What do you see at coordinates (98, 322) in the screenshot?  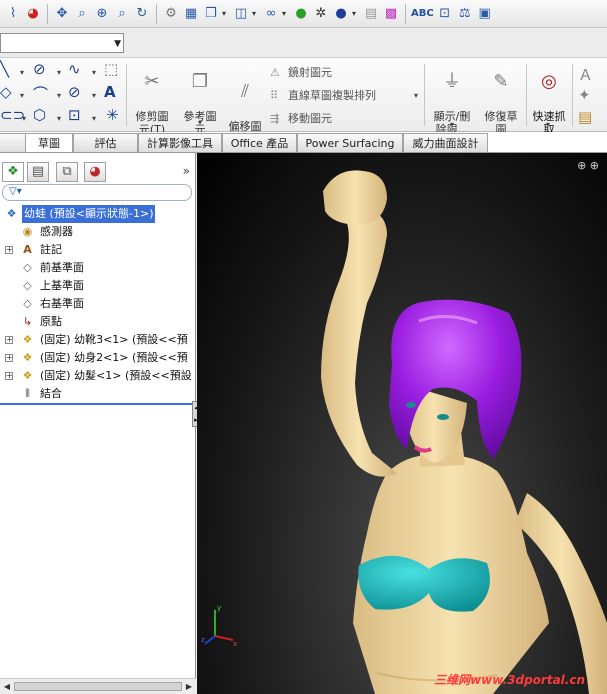 I see `tree-item-origin: ↳ 原點` at bounding box center [98, 322].